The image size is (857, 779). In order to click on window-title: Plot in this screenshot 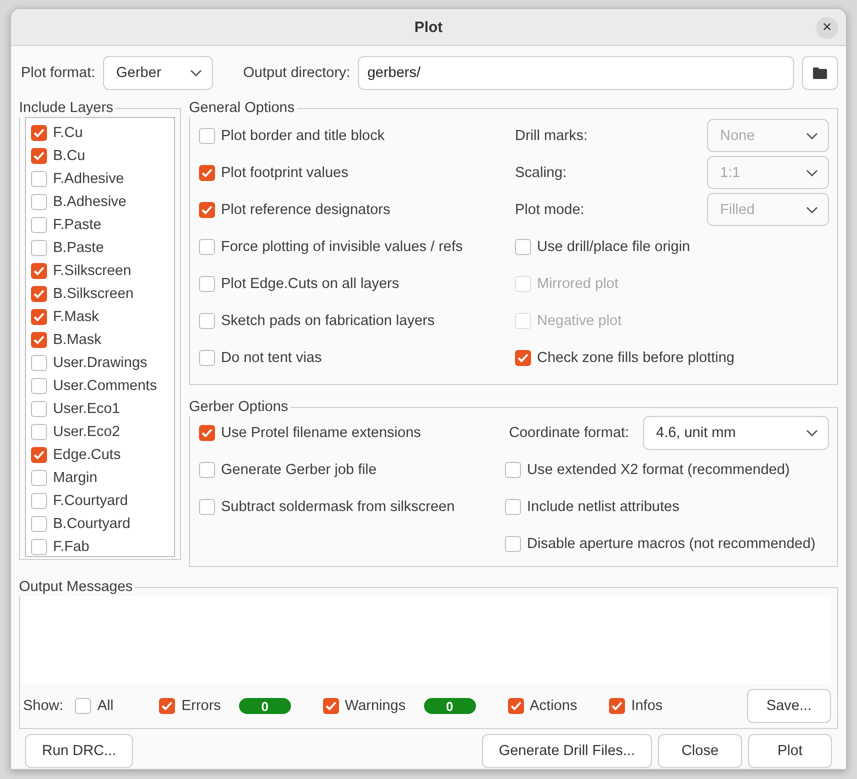, I will do `click(428, 27)`.